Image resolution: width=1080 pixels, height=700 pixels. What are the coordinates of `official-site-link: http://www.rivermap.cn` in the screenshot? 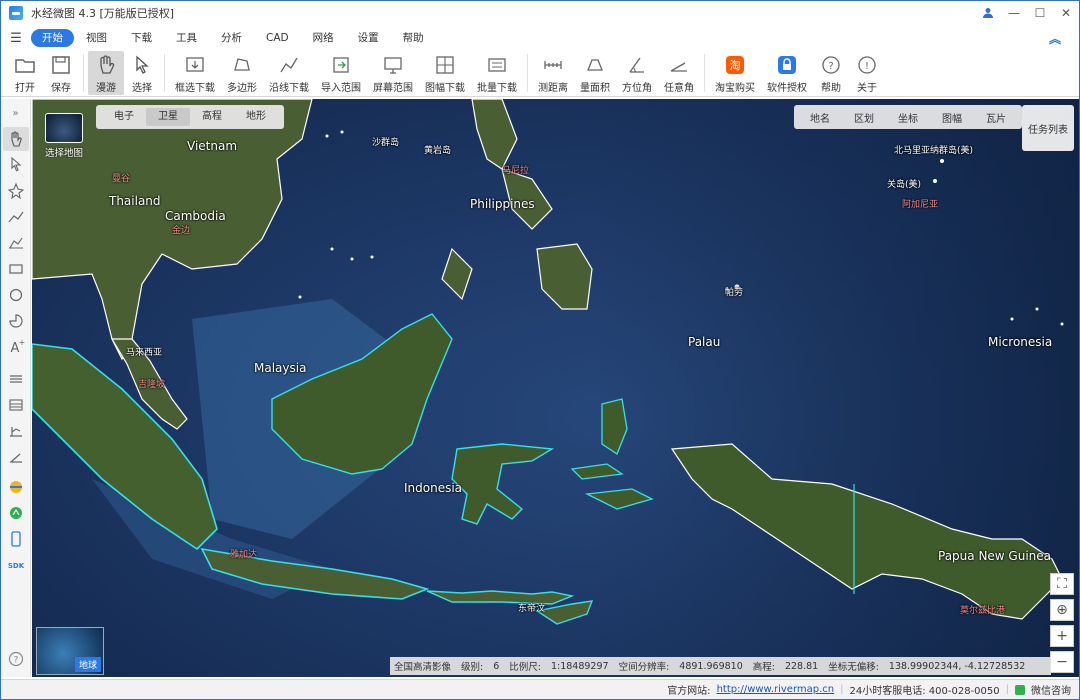 It's located at (776, 689).